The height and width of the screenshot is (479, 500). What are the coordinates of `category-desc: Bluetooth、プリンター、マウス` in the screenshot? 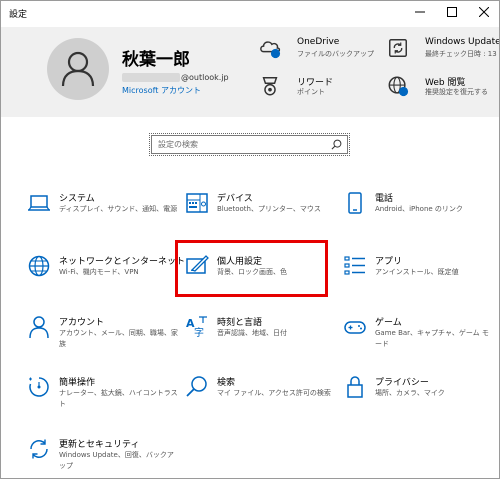 It's located at (269, 209).